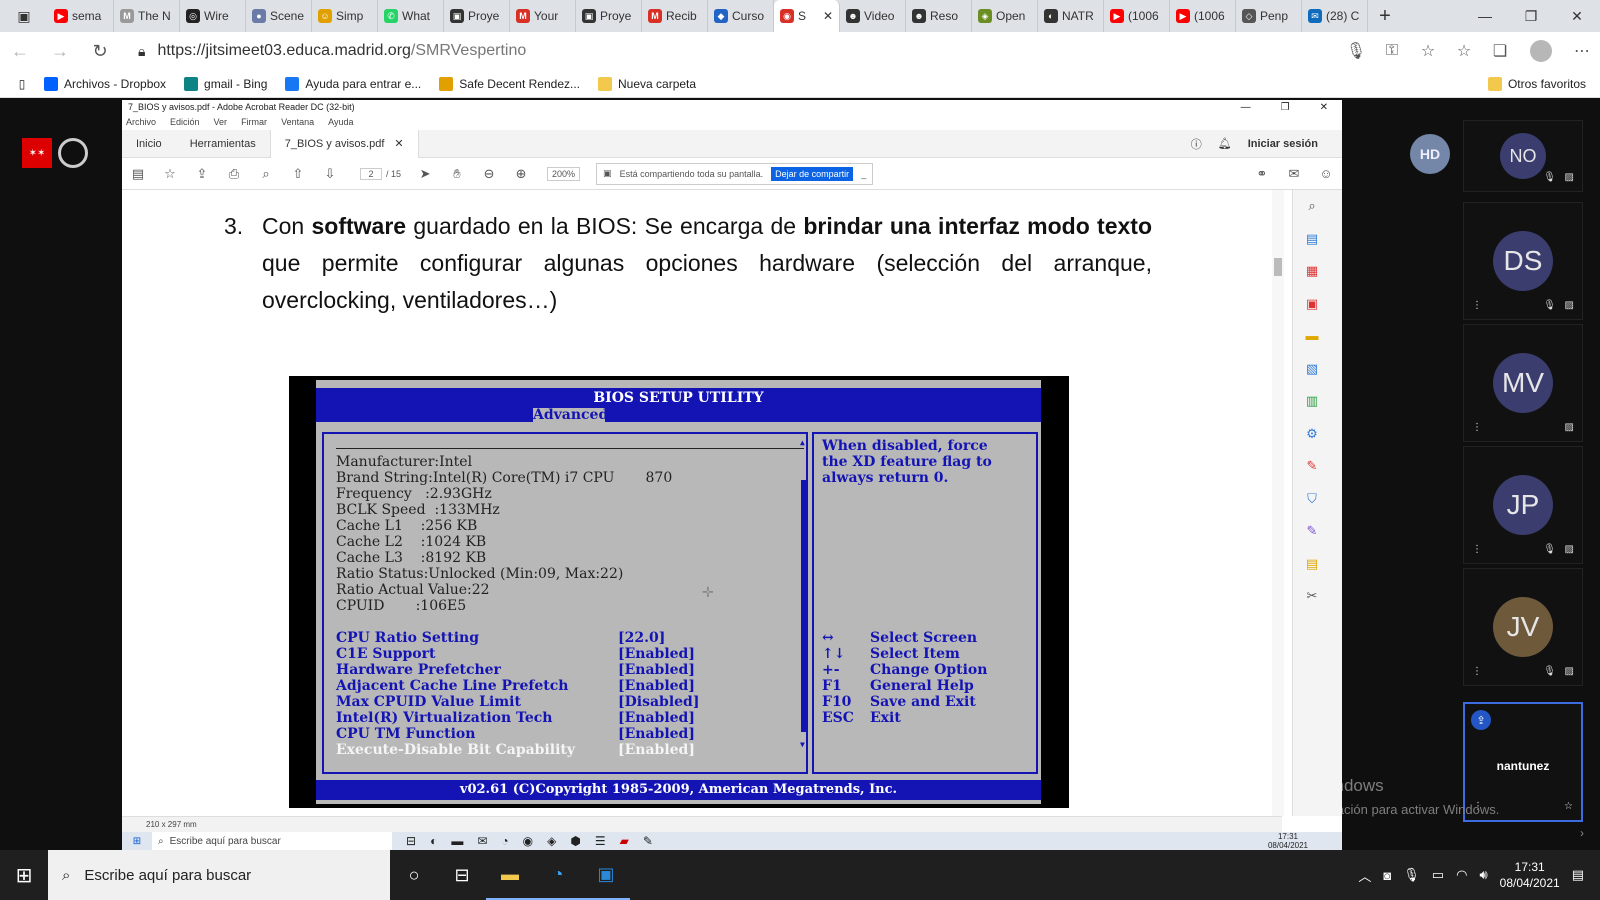 This screenshot has width=1600, height=900. I want to click on windows-start-icon: ⊞, so click(24, 875).